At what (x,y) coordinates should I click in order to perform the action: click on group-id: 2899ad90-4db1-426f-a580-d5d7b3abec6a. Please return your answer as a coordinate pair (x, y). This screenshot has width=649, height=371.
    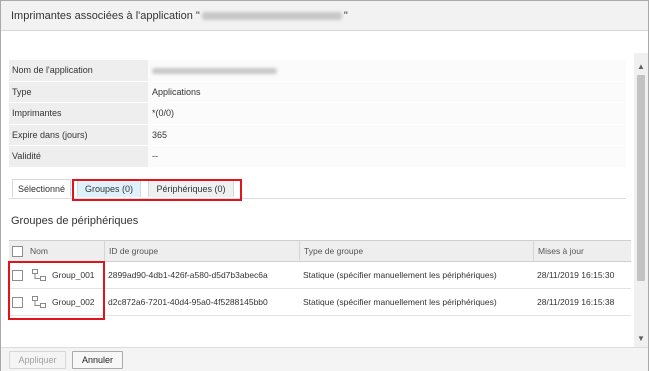
    Looking at the image, I should click on (188, 275).